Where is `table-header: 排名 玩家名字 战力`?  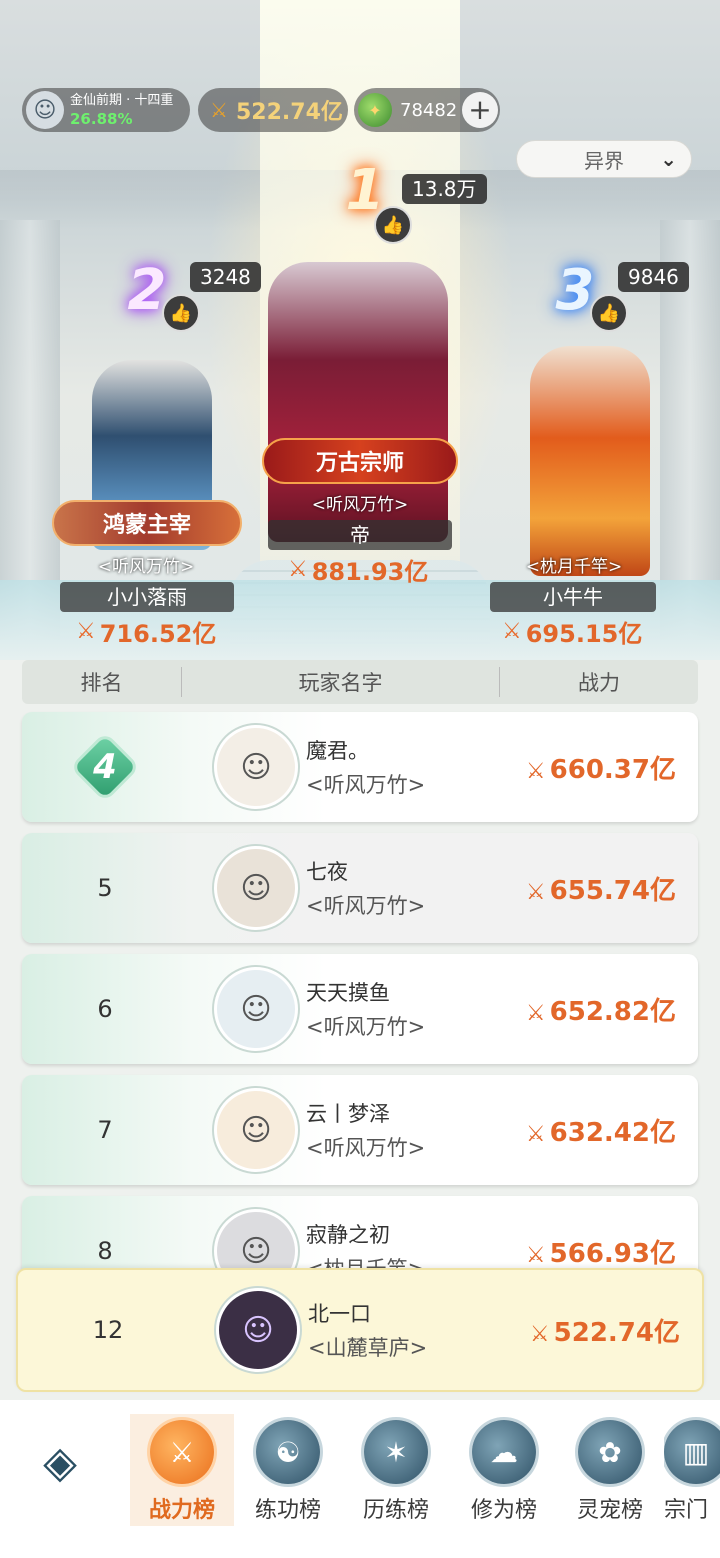
table-header: 排名 玩家名字 战力 is located at coordinates (360, 682).